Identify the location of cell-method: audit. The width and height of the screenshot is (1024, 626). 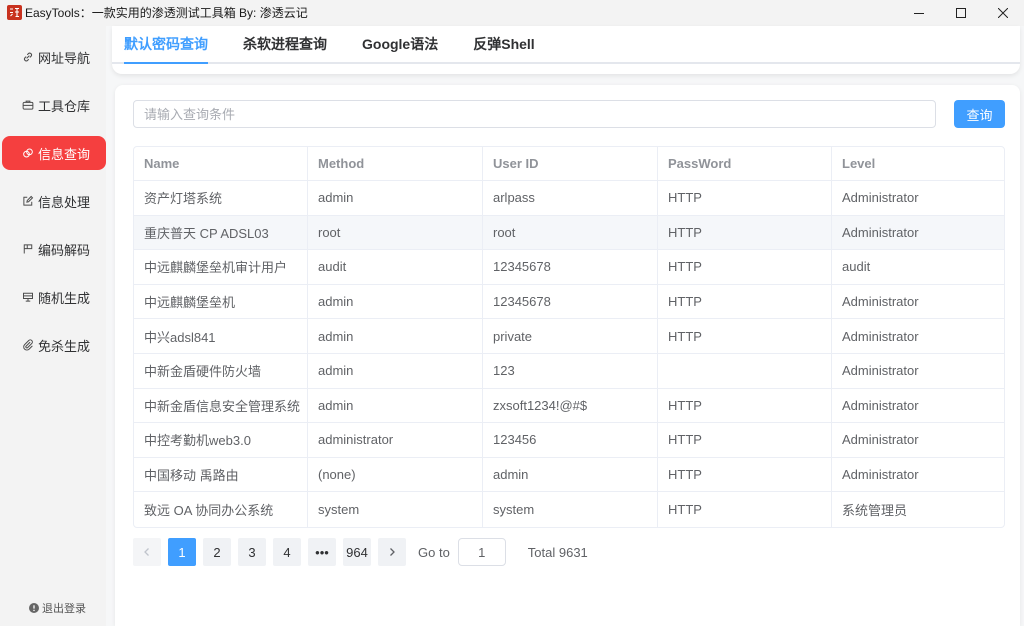
(395, 267).